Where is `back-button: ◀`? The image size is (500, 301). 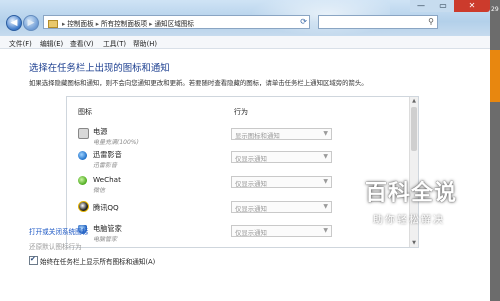
back-button: ◀ is located at coordinates (14, 23).